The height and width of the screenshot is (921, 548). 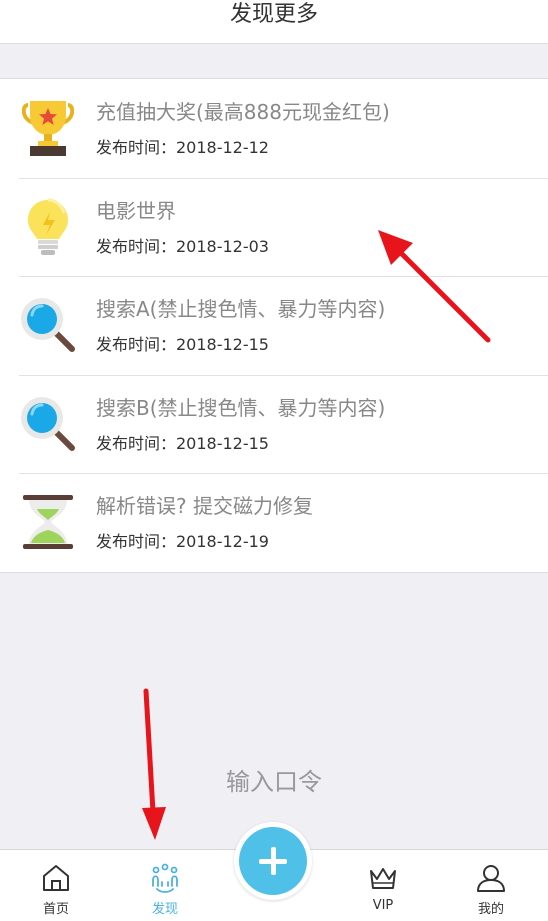 I want to click on item-date: 发布时间：2018-12-19, so click(x=182, y=542).